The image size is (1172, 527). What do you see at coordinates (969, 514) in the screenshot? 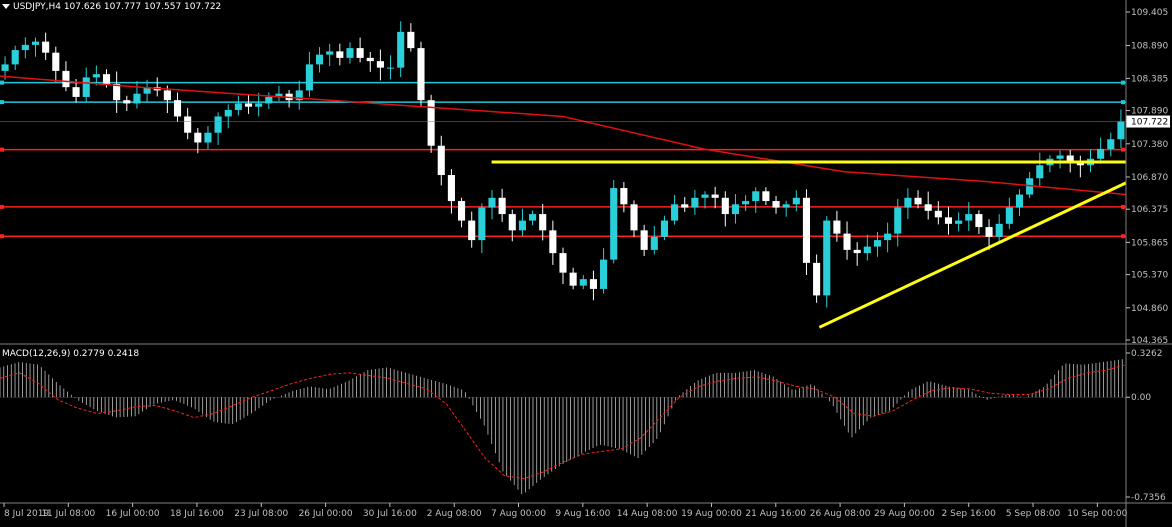
I see `time-tick-label: 2 Sep 16:00` at bounding box center [969, 514].